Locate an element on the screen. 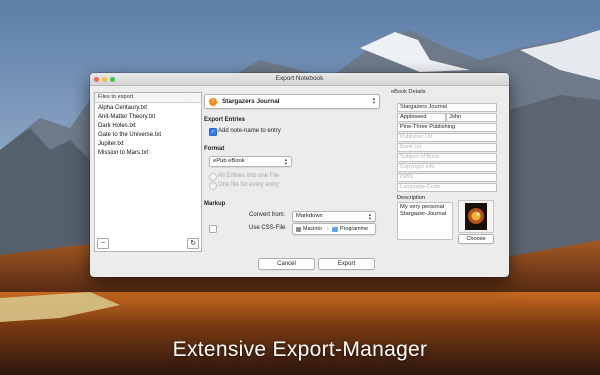 The image size is (600, 375). language-code-field: Language-Code is located at coordinates (447, 187).